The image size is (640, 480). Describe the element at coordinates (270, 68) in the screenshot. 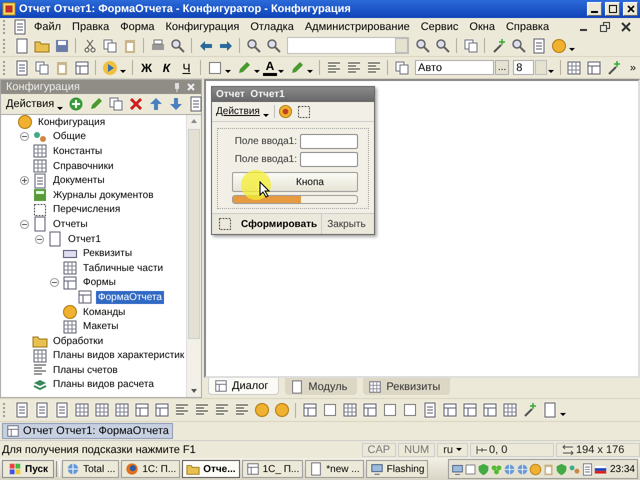

I see `font-color-button: A` at that location.